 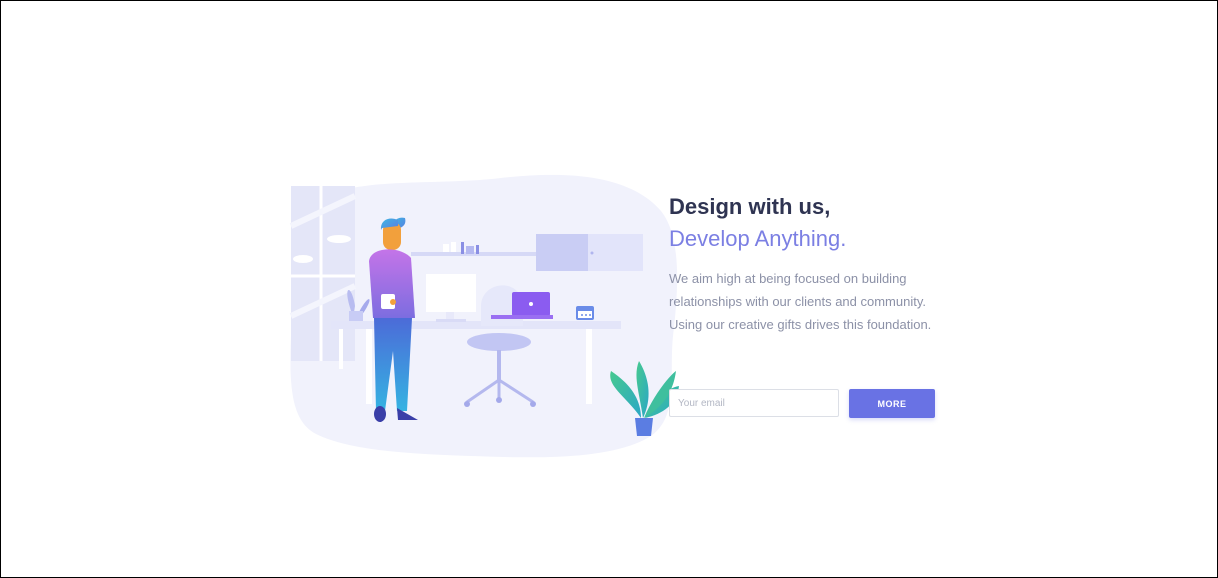 What do you see at coordinates (754, 403) in the screenshot?
I see `email-input` at bounding box center [754, 403].